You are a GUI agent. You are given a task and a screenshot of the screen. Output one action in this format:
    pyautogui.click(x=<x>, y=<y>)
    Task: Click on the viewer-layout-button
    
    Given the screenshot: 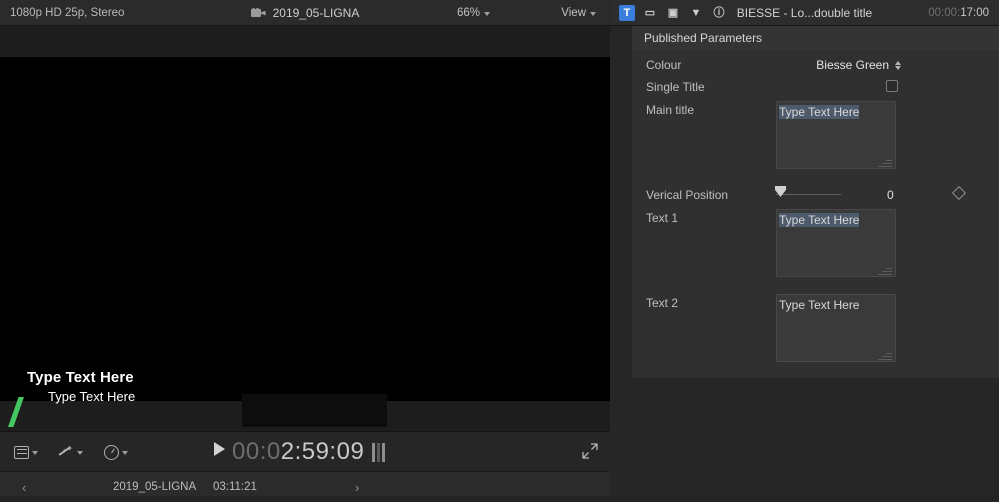 What is the action you would take?
    pyautogui.click(x=26, y=452)
    